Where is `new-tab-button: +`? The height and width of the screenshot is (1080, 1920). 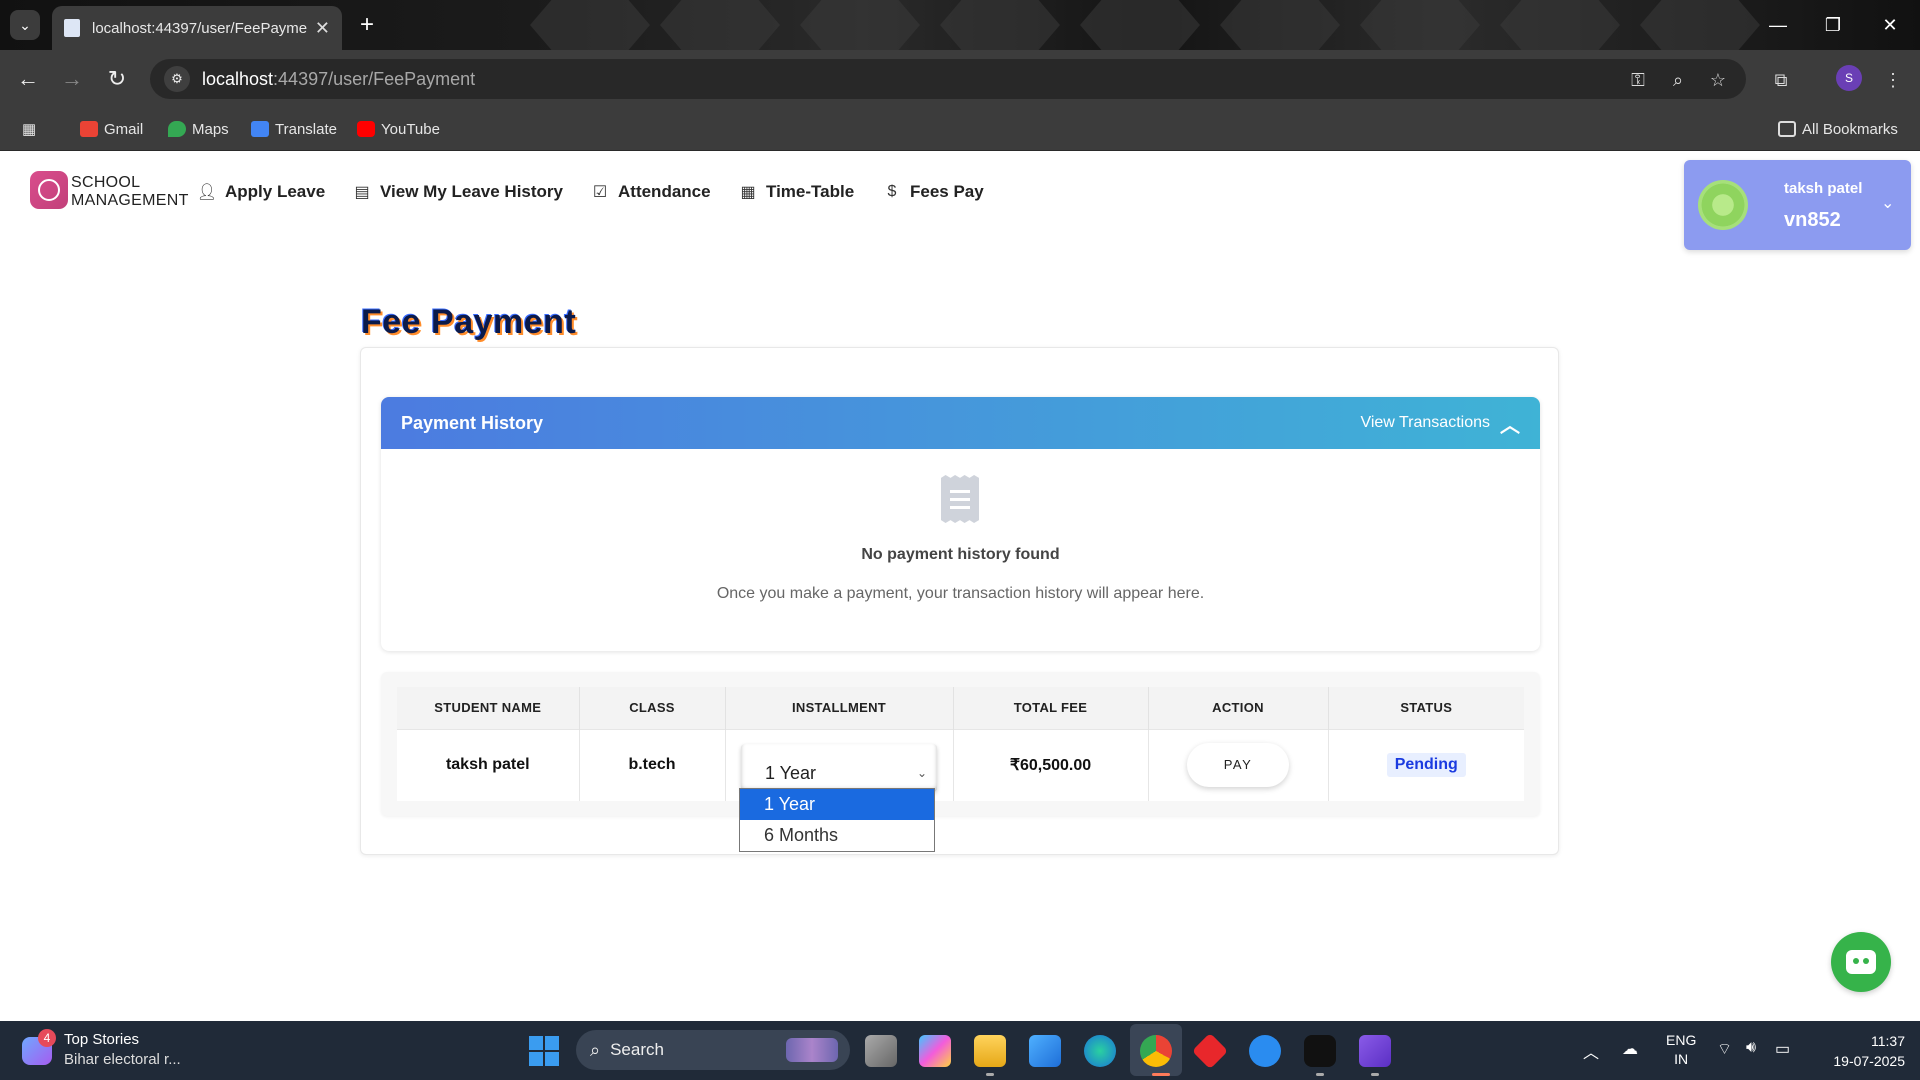
new-tab-button: + is located at coordinates (367, 25).